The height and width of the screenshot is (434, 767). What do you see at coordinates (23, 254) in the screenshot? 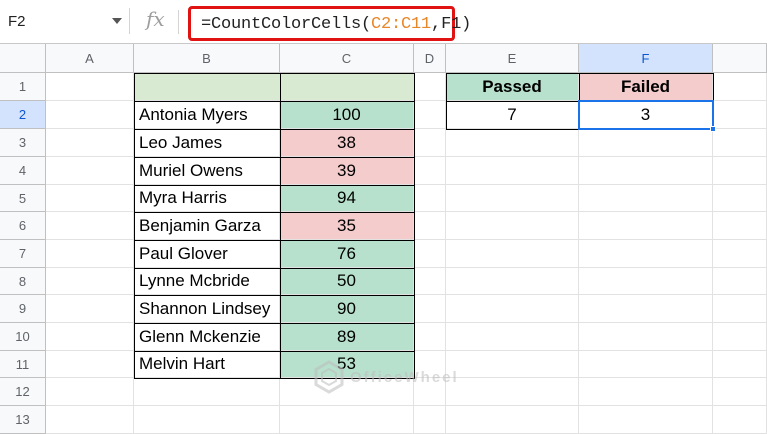
I see `row-header-7: 7` at bounding box center [23, 254].